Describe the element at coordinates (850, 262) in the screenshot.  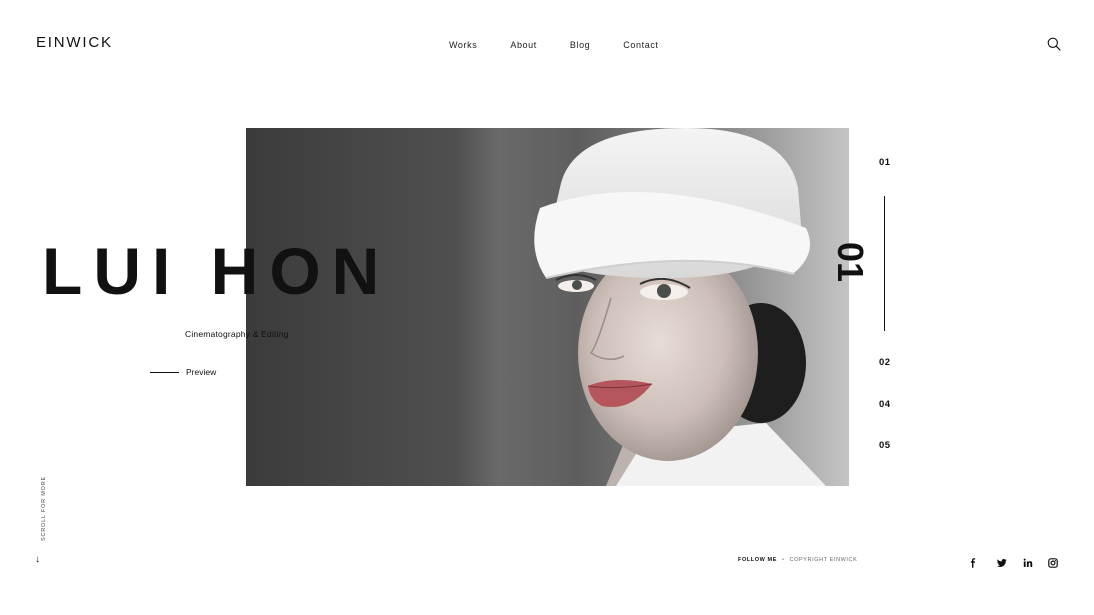
I see `current-slide-number: 01` at that location.